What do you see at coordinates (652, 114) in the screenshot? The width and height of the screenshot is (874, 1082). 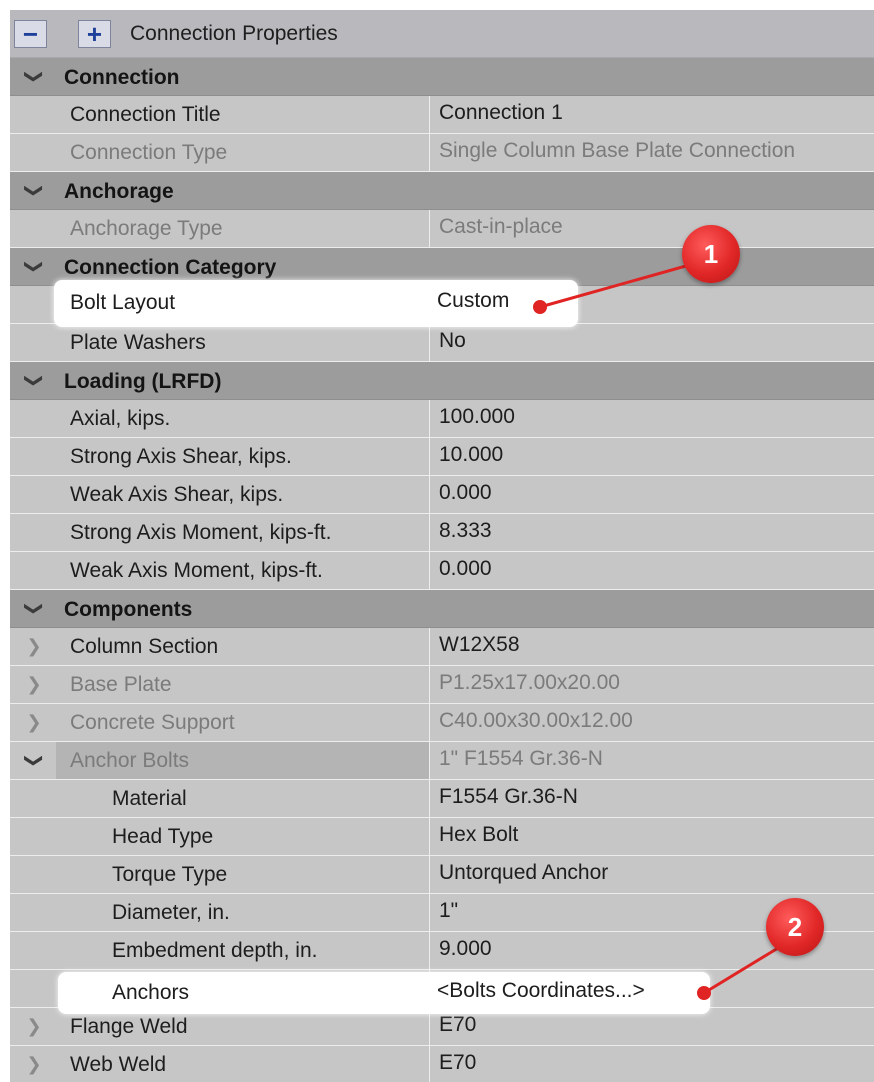 I see `connection-title-field: Connection 1` at bounding box center [652, 114].